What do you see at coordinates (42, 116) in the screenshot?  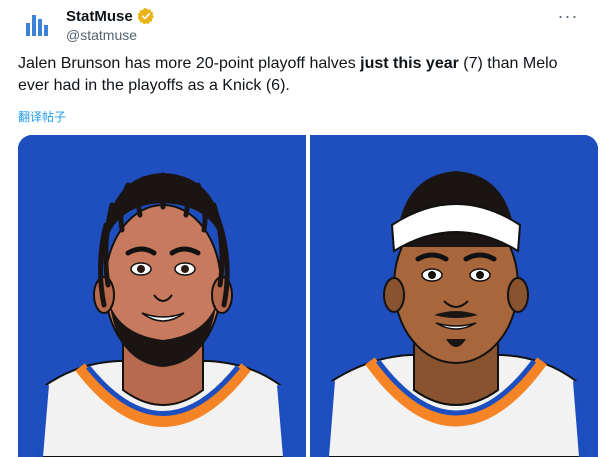 I see `translate-post-link: 翻译帖子` at bounding box center [42, 116].